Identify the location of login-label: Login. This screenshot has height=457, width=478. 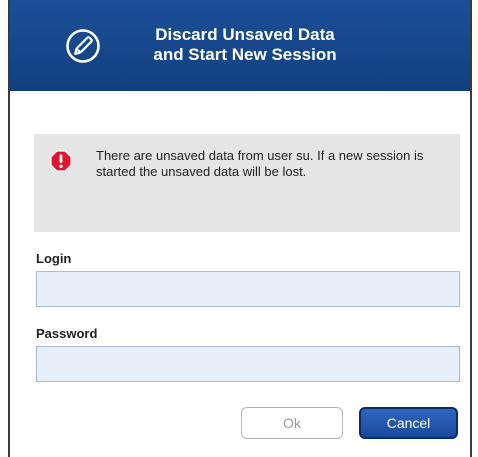
(54, 258).